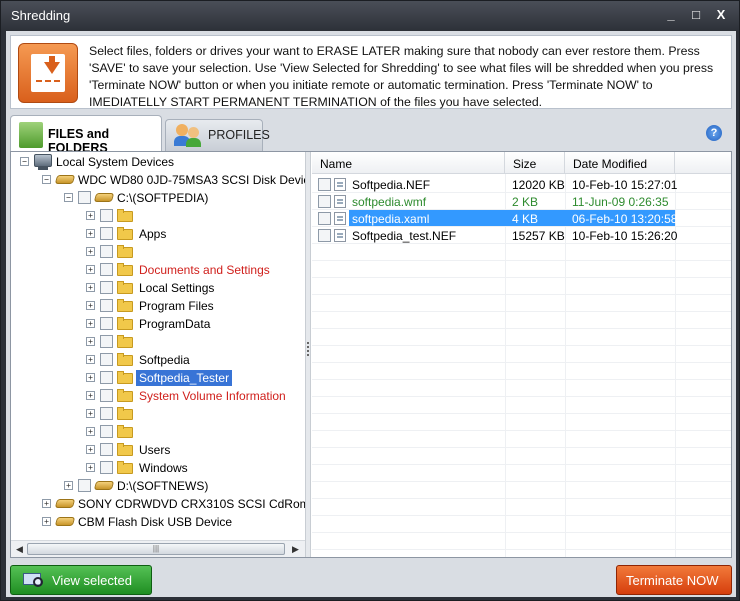 The width and height of the screenshot is (740, 601). What do you see at coordinates (158, 378) in the screenshot?
I see `tree-item: + Softpedia_Tester` at bounding box center [158, 378].